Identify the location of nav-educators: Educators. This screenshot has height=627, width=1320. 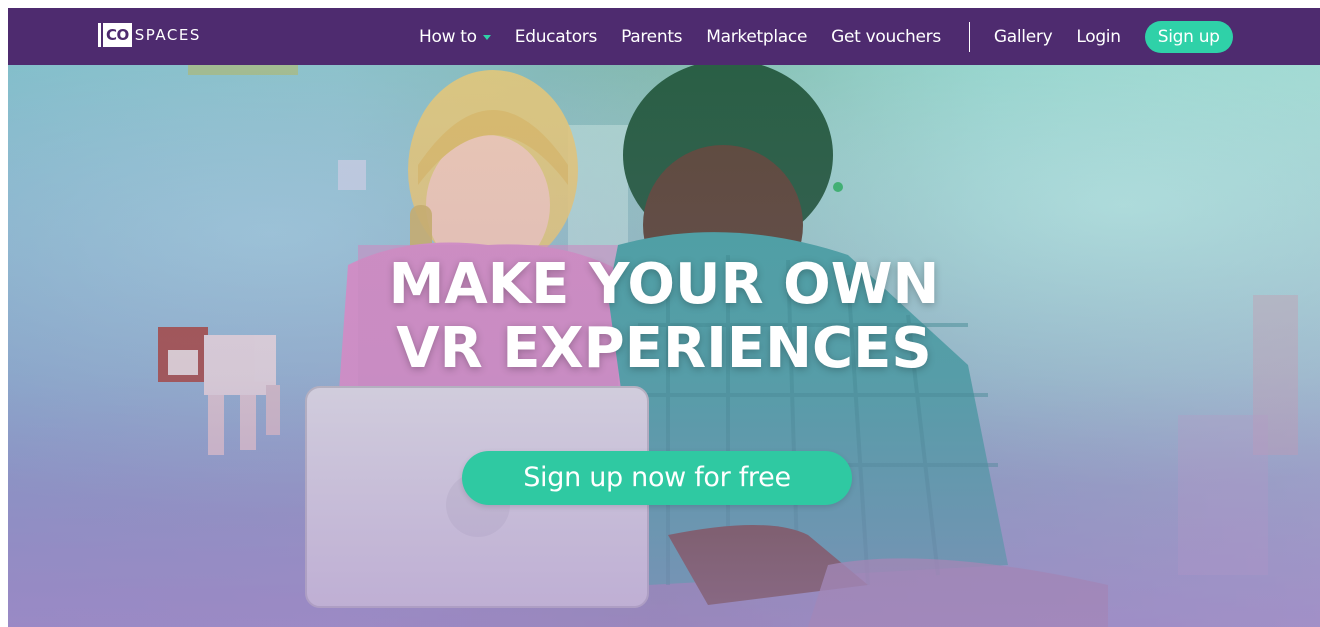
(556, 37).